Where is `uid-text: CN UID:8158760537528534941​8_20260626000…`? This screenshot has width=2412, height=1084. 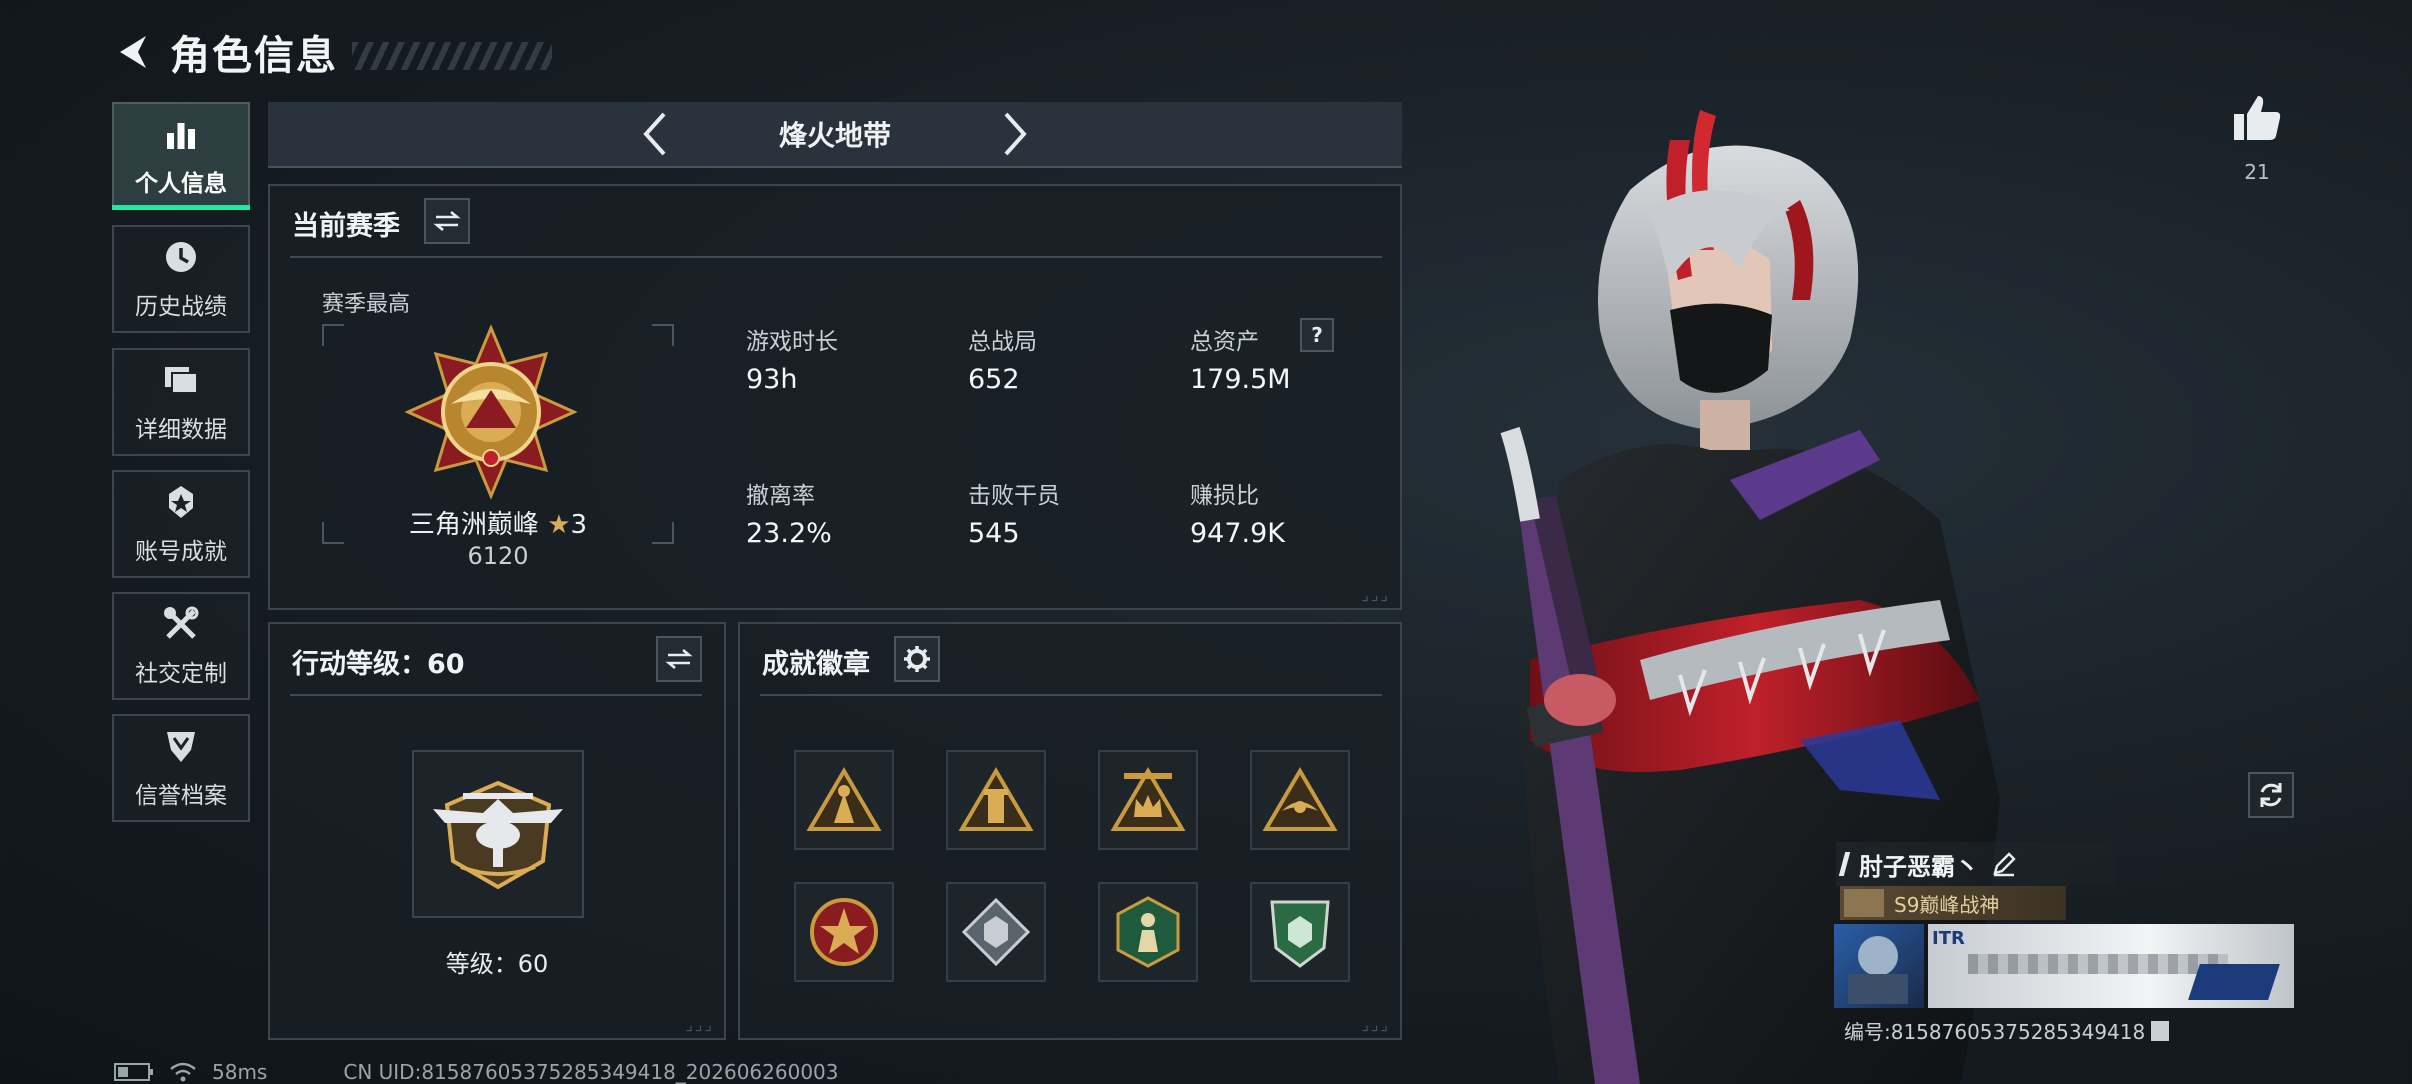 uid-text: CN UID:8158760537528534941​8_20260626000… is located at coordinates (591, 1072).